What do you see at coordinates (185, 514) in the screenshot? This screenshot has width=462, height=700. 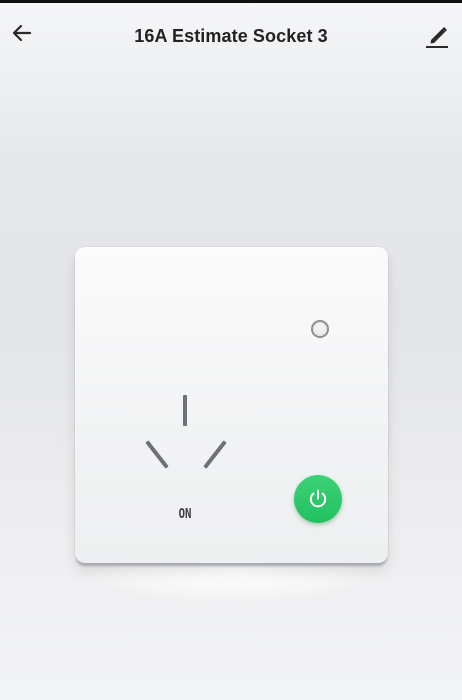 I see `socket-status-label: ON` at bounding box center [185, 514].